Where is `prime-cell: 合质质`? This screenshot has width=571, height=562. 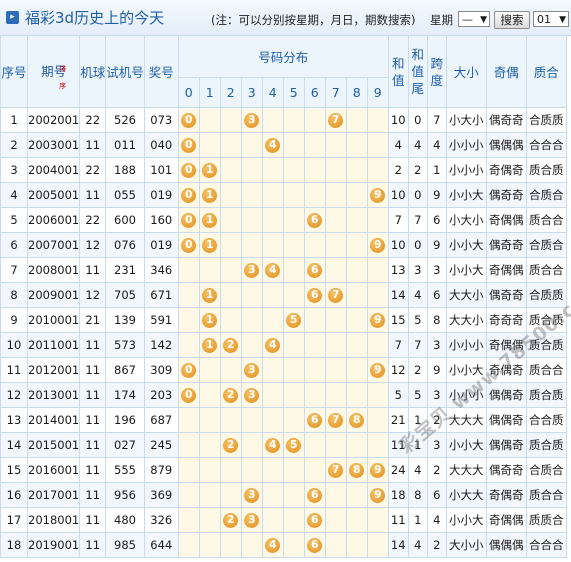 prime-cell: 合质质 is located at coordinates (546, 120).